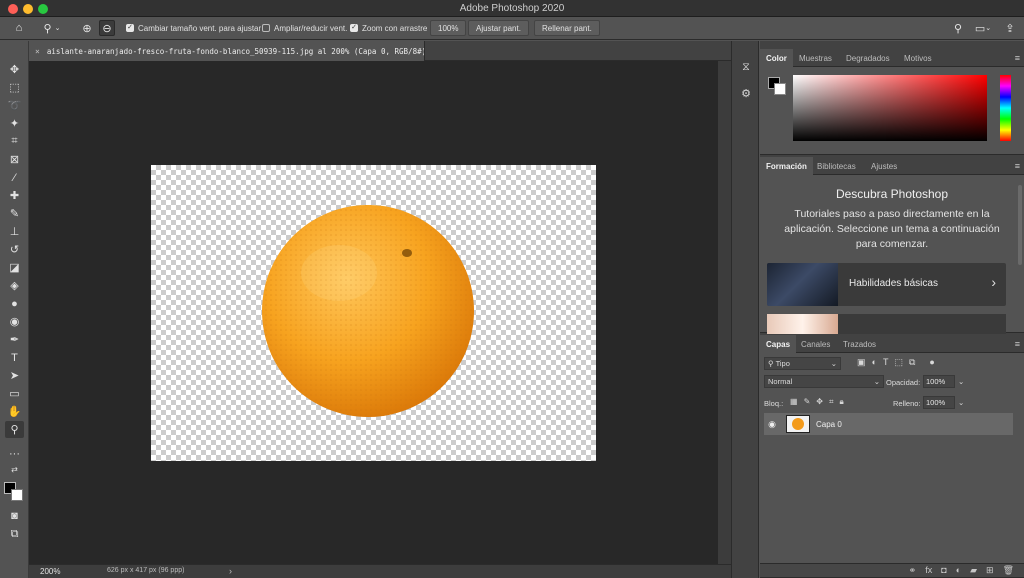 This screenshot has height=578, width=1024. Describe the element at coordinates (836, 166) in the screenshot. I see `tab-libraries: Bibliotecas` at that location.